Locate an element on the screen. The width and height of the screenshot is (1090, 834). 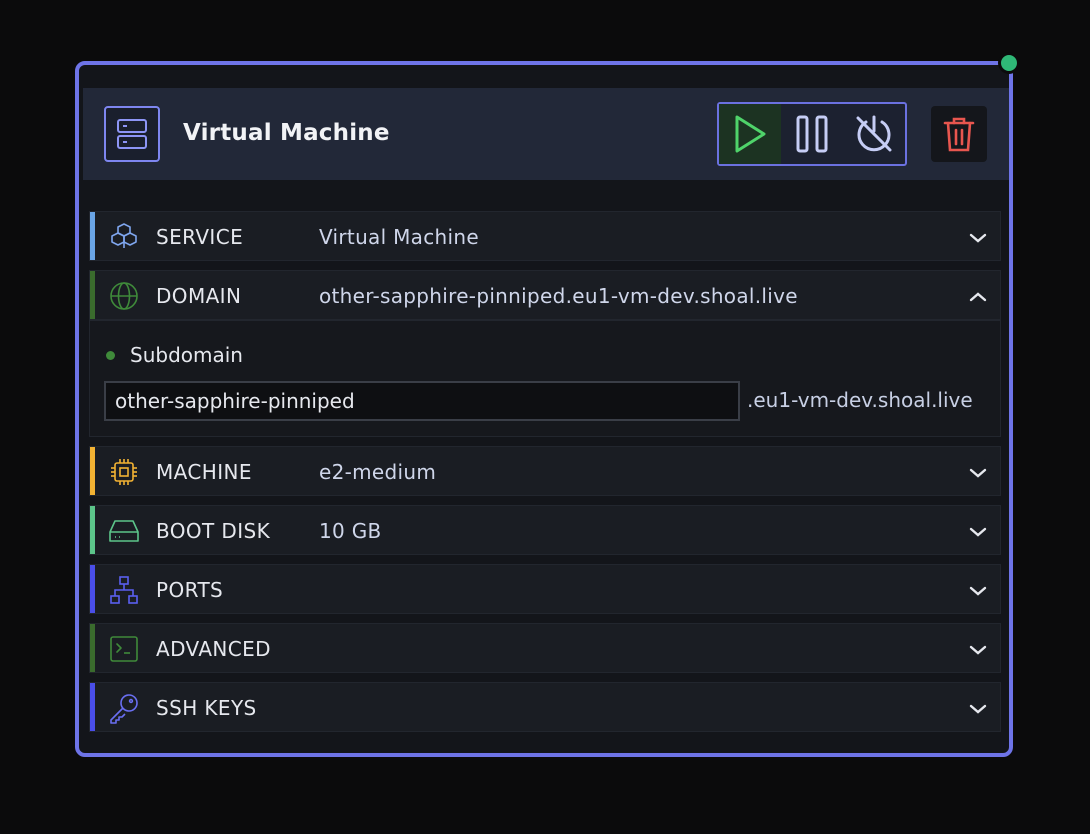
terminal-icon is located at coordinates (124, 649).